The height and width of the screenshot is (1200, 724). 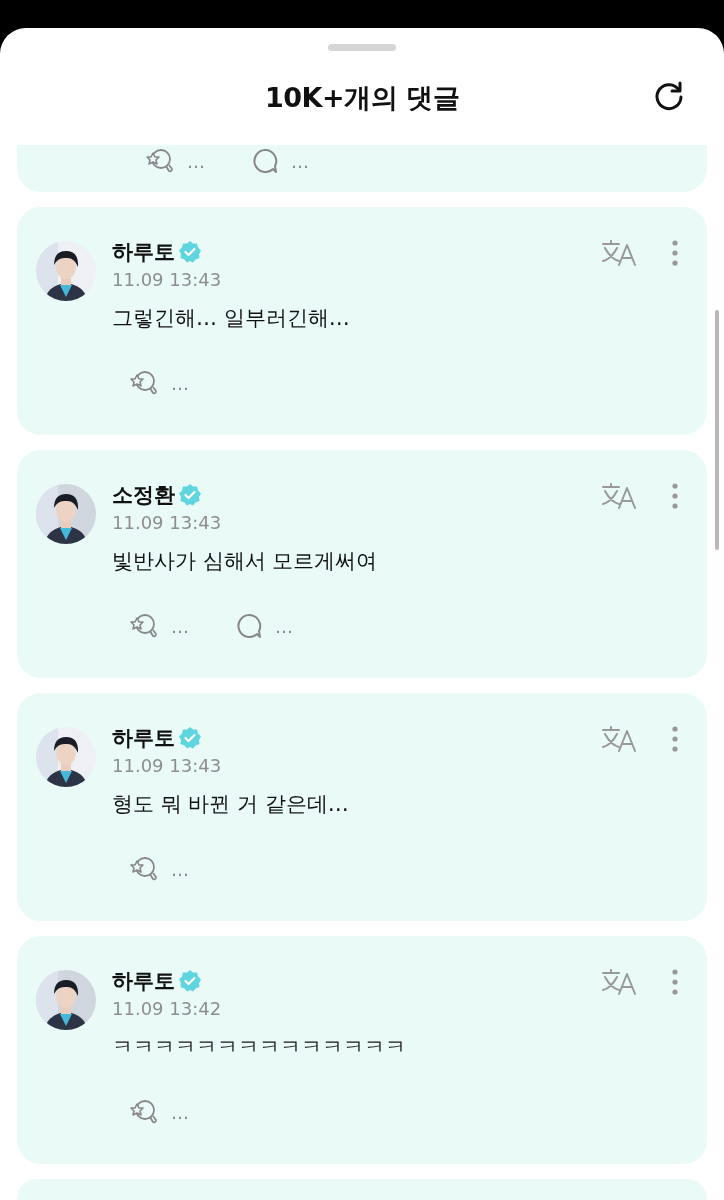 I want to click on sheet-title: 10K+개의 댓글, so click(x=362, y=98).